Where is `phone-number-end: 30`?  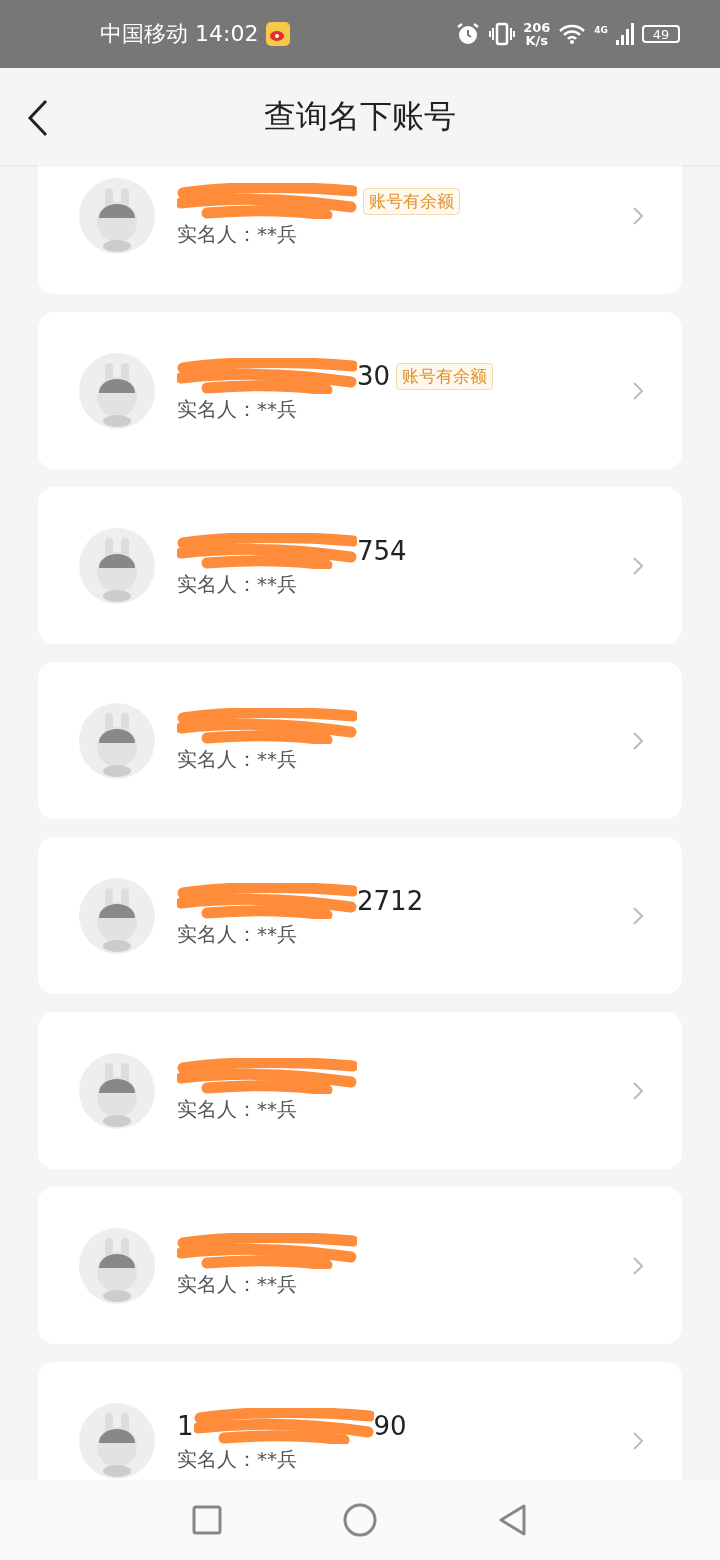 phone-number-end: 30 is located at coordinates (374, 376).